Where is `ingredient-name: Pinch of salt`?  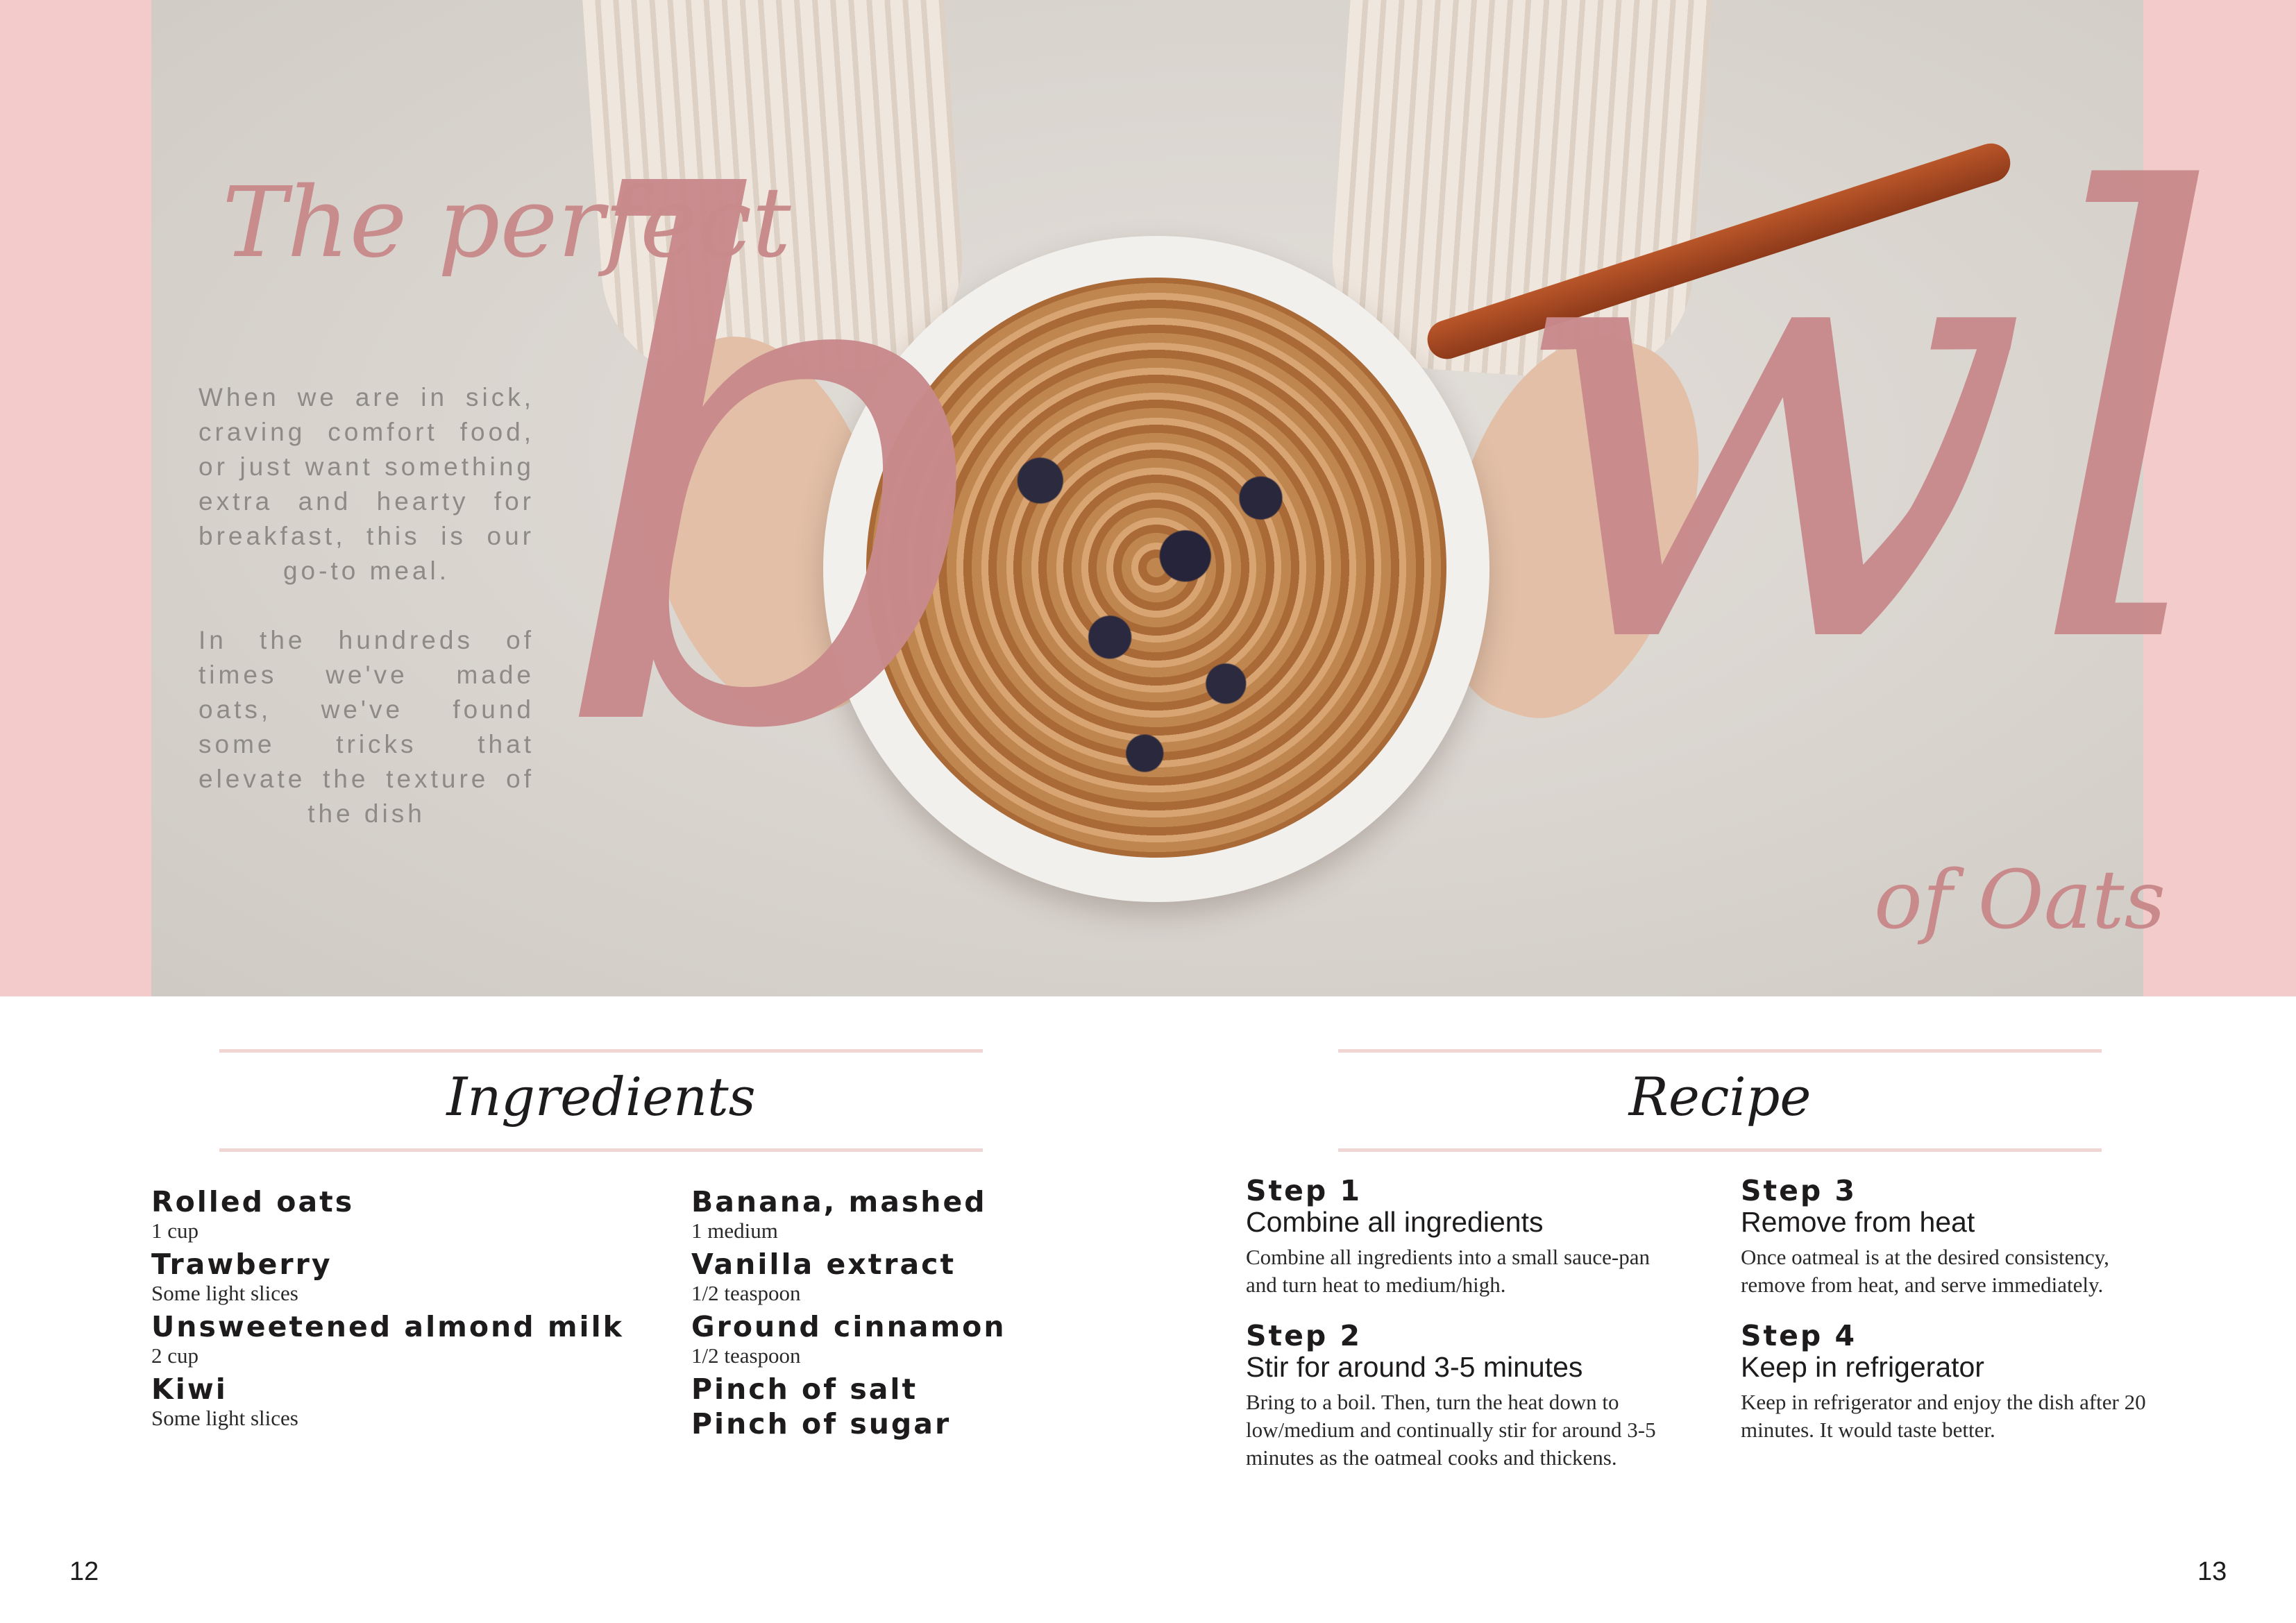 ingredient-name: Pinch of salt is located at coordinates (805, 1389).